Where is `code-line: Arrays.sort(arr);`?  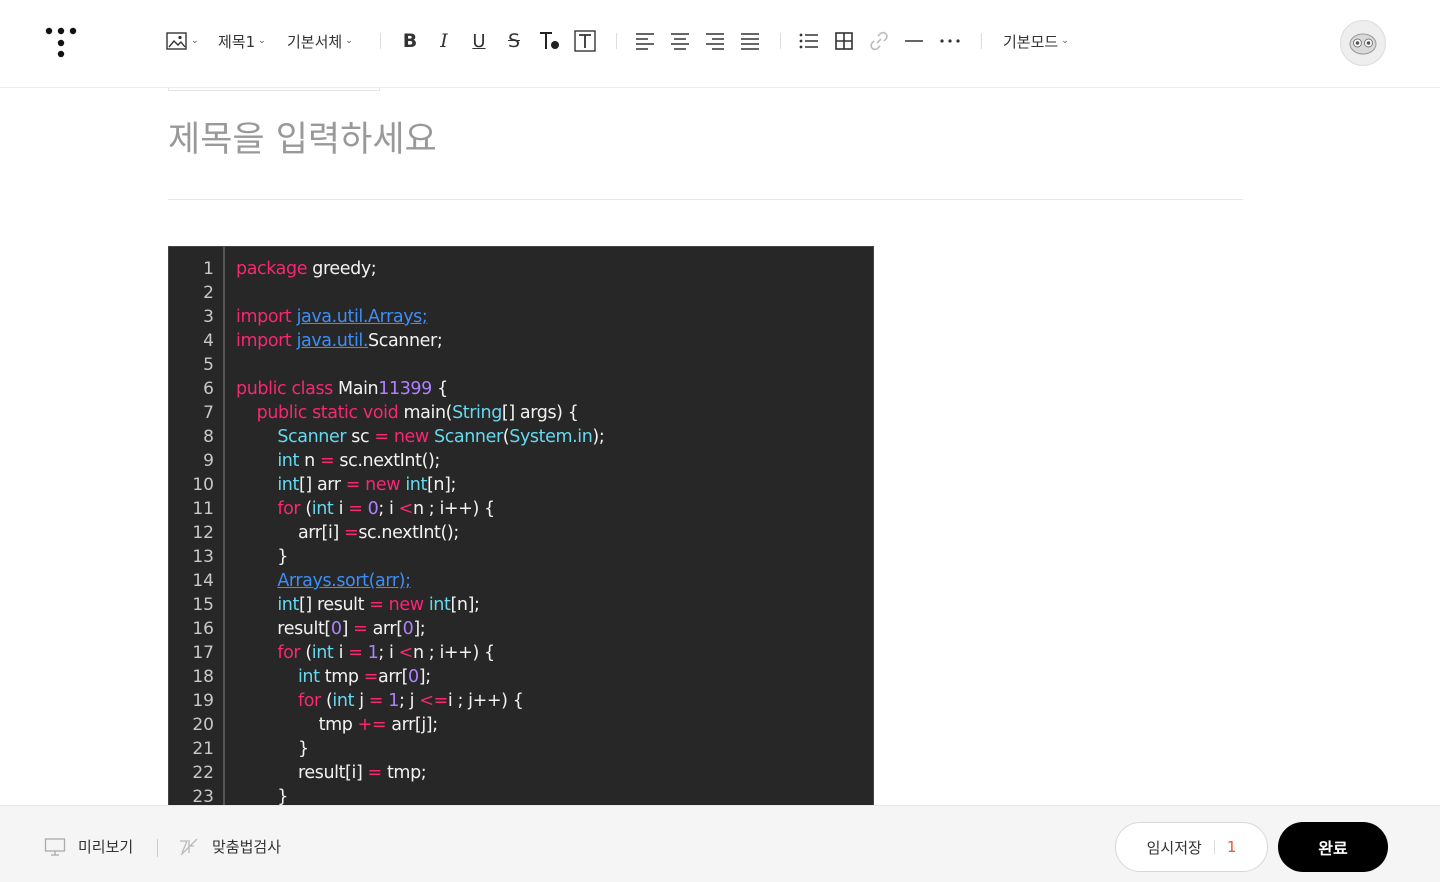 code-line: Arrays.sort(arr); is located at coordinates (344, 581).